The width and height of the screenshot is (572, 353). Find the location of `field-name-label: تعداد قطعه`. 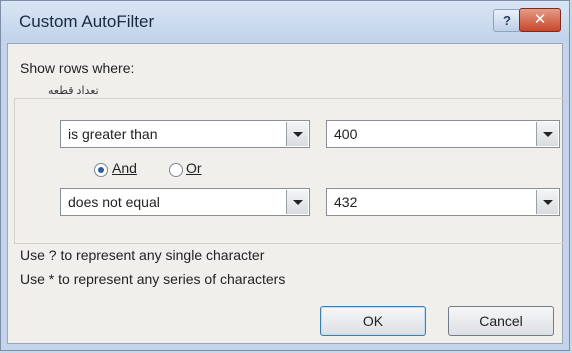

field-name-label: تعداد قطعه is located at coordinates (73, 91).